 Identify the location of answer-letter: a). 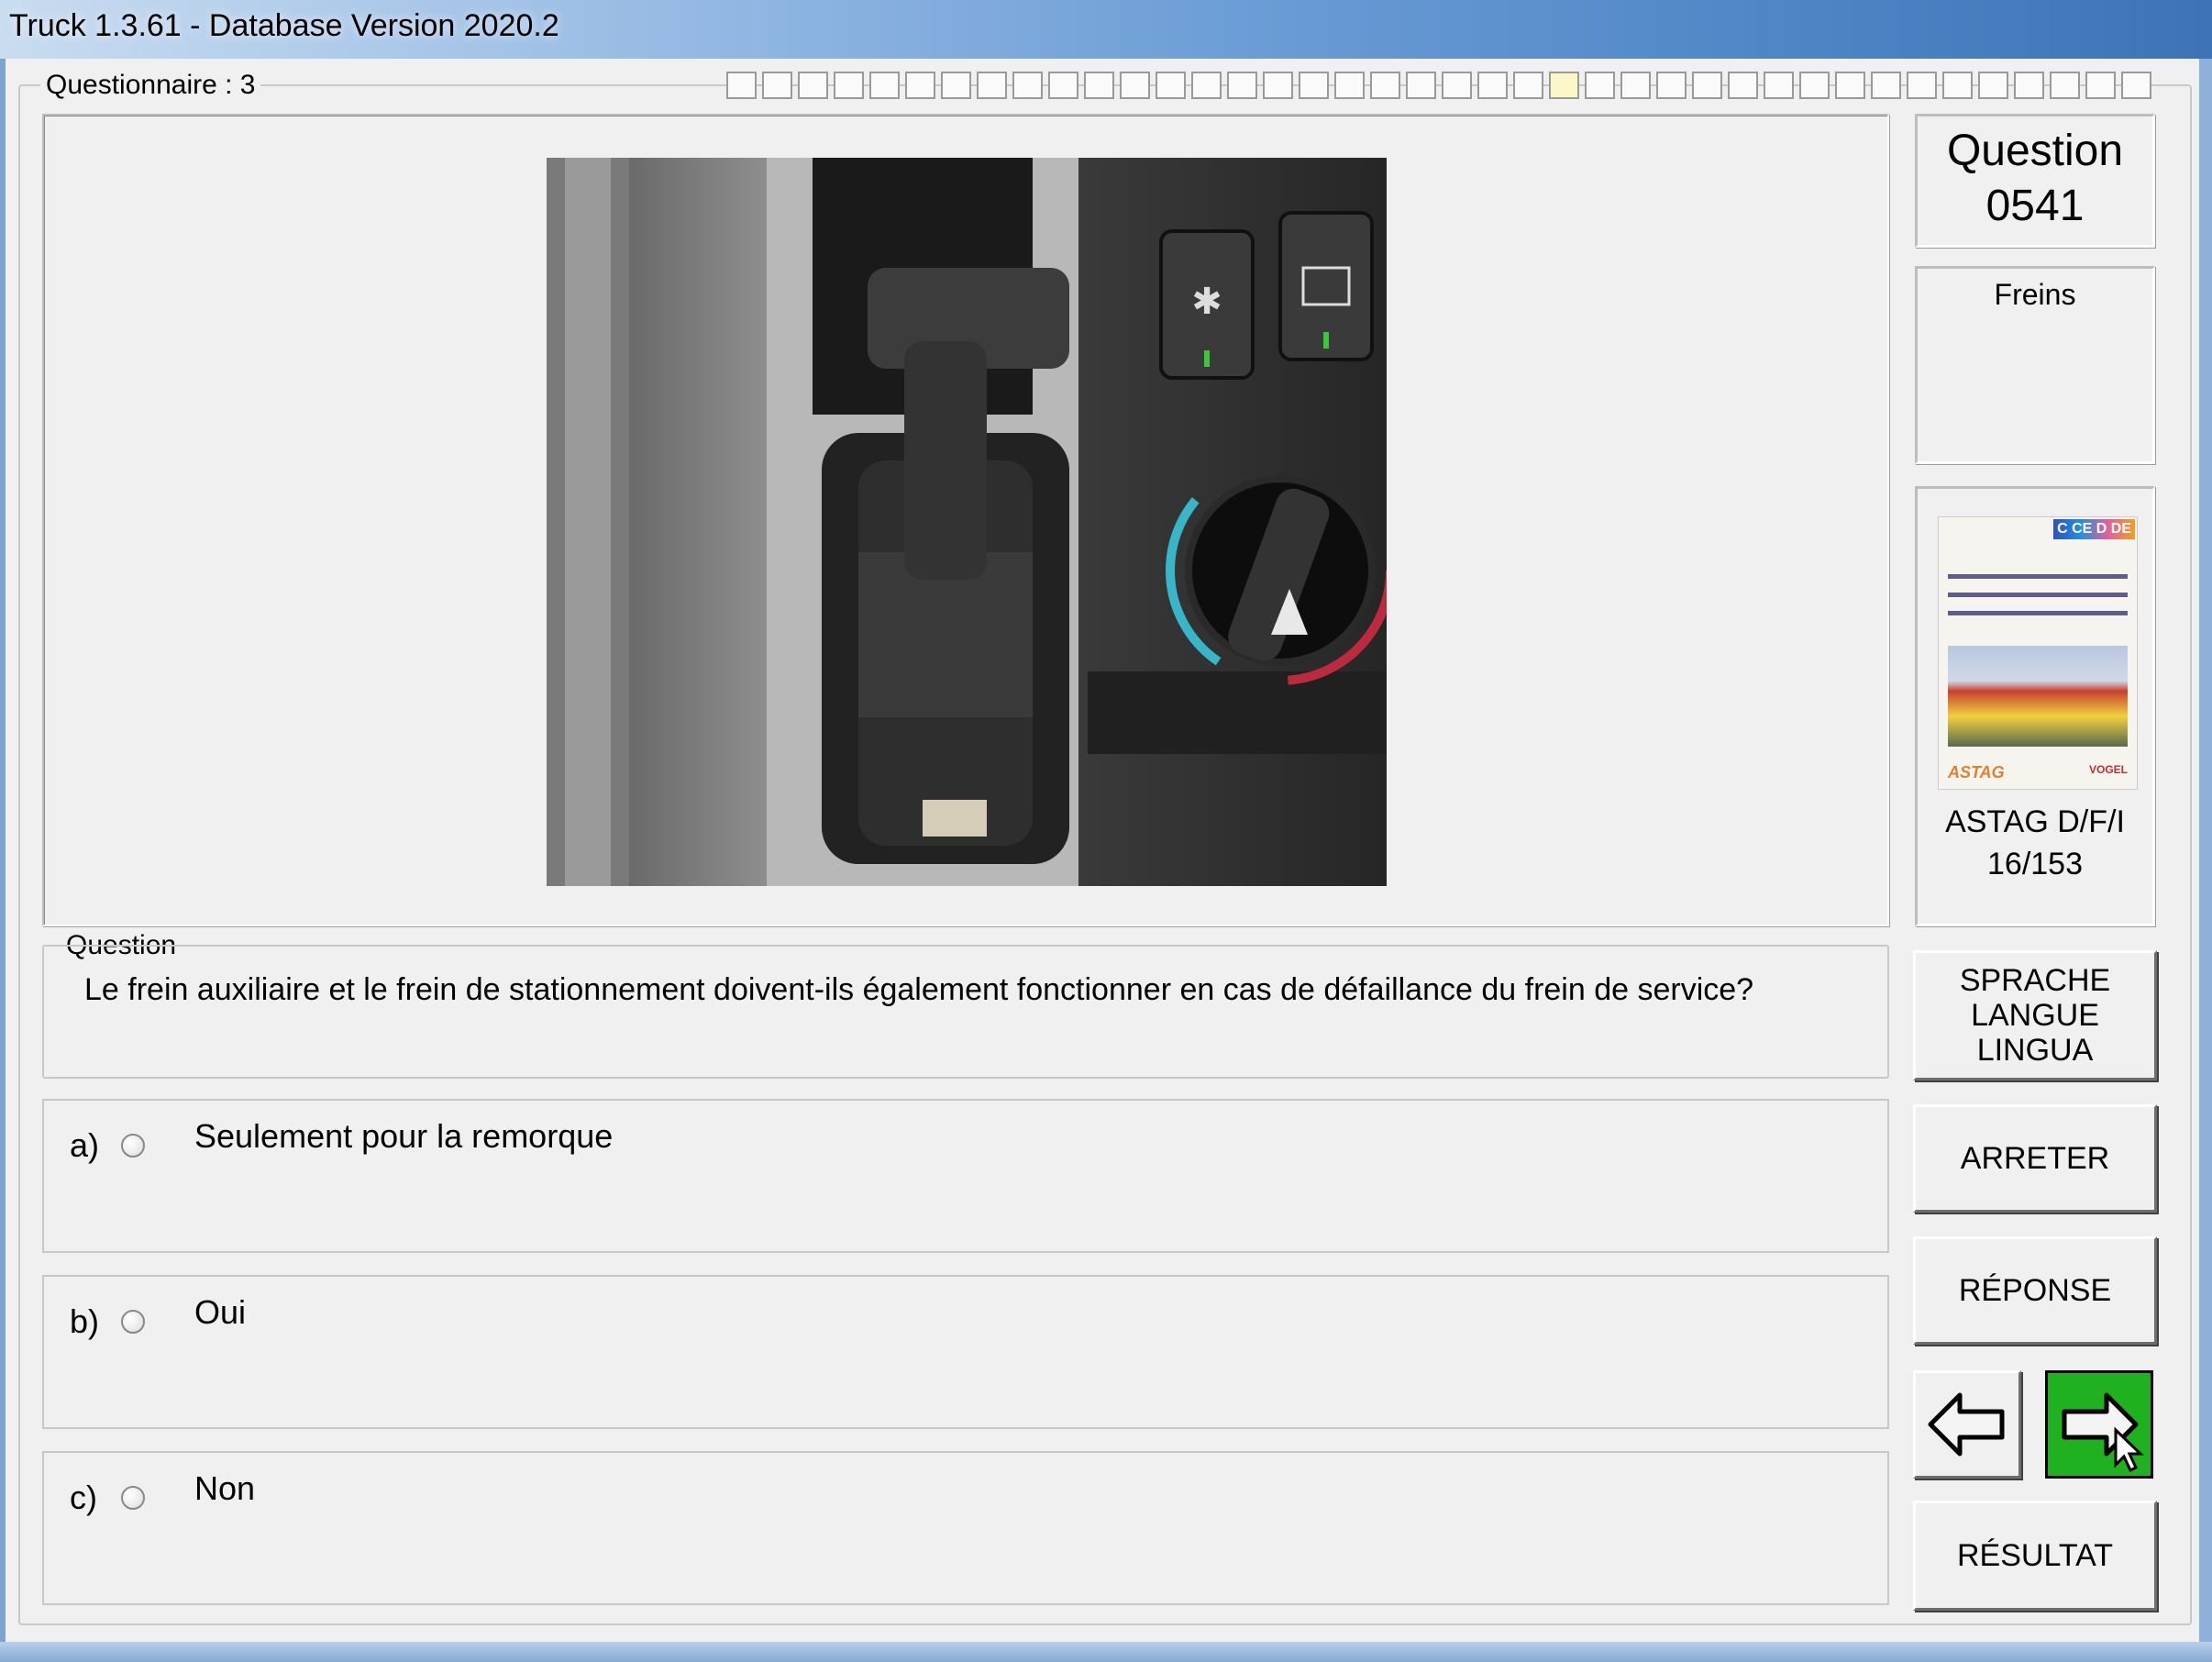
(85, 1145).